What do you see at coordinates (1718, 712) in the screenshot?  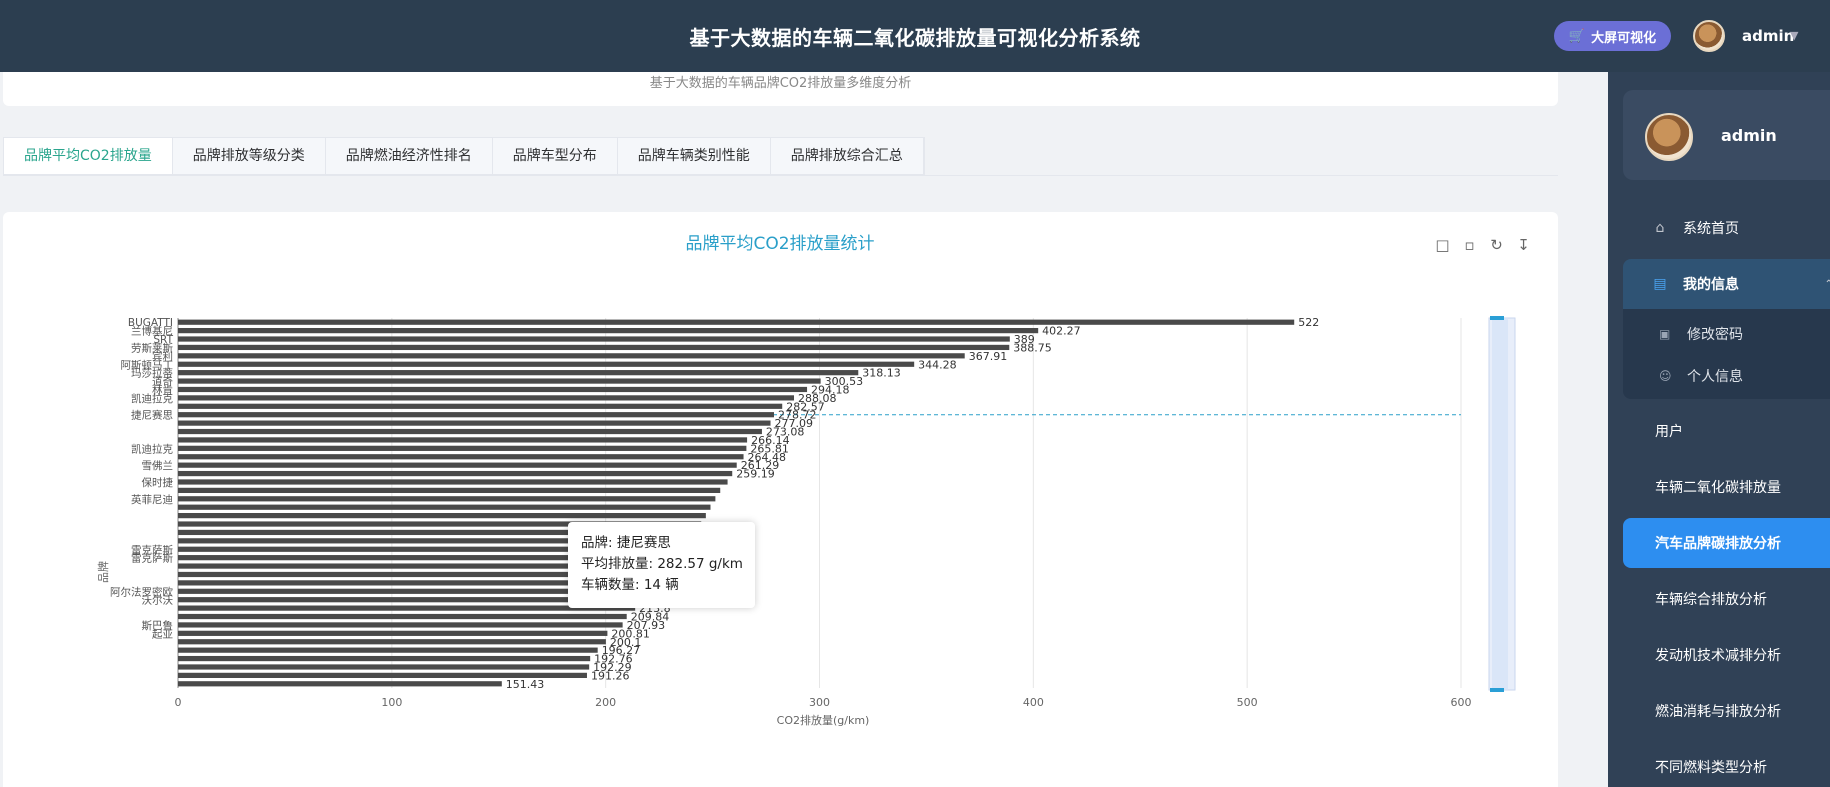 I see `sidebar-item-label: 燃油消耗与排放分析` at bounding box center [1718, 712].